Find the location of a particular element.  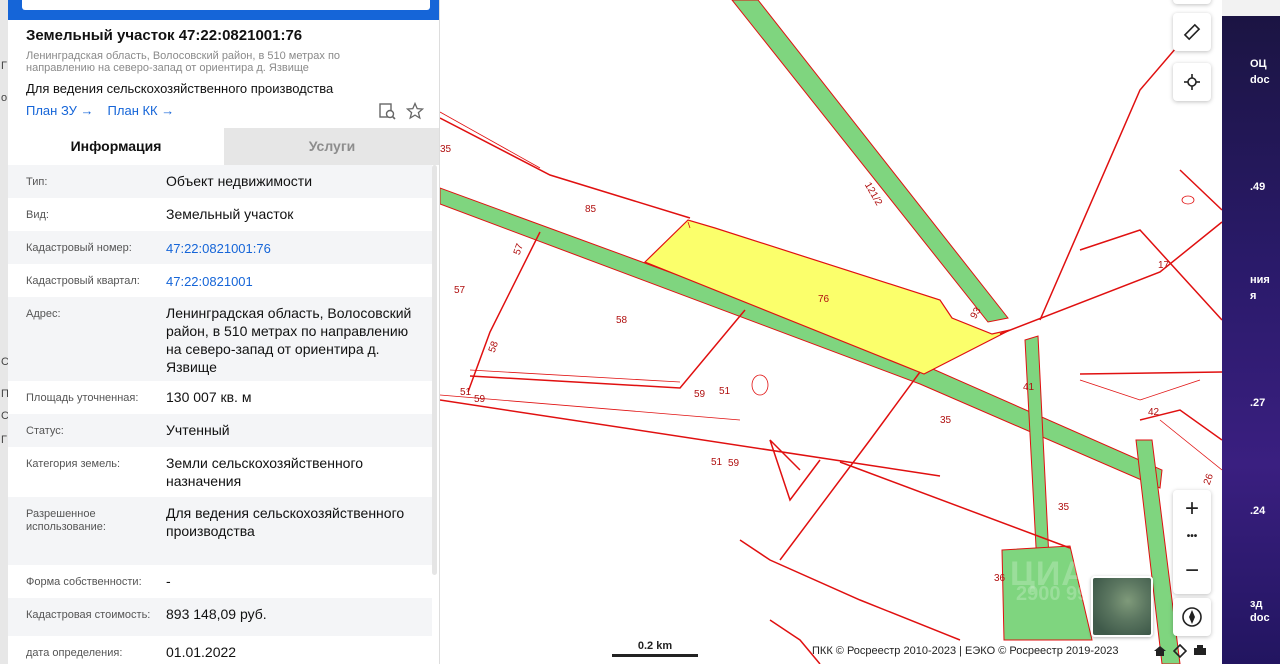

row-label: Категория земель: is located at coordinates (73, 464).